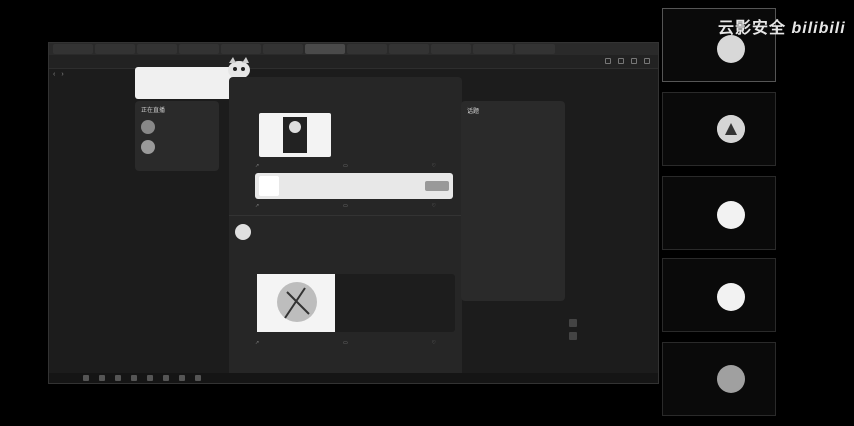  Describe the element at coordinates (345, 145) in the screenshot. I see `feed-post: ↗ ▭ ♡ ↗ ▭ ♡` at that location.